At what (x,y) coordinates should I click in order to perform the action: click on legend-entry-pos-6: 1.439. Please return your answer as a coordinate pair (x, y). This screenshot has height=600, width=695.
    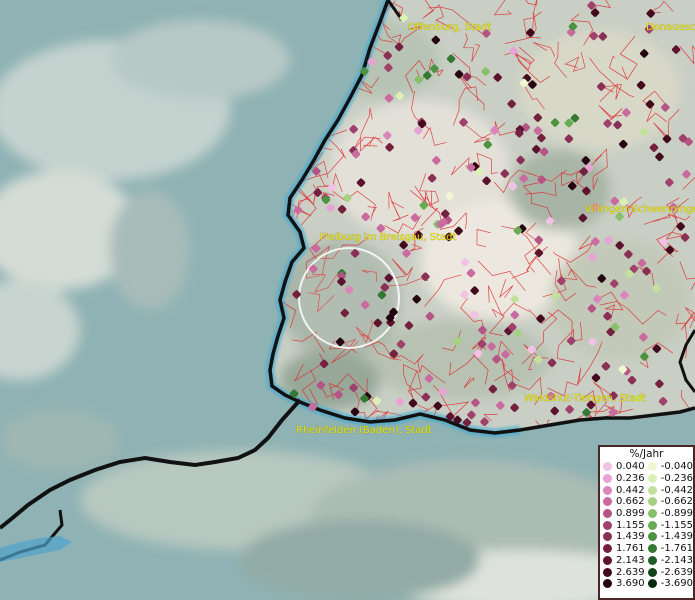
    Looking at the image, I should click on (625, 537).